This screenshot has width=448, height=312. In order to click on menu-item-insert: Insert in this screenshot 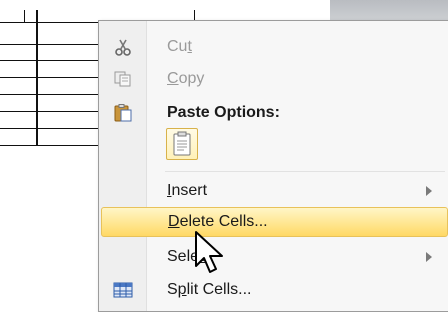, I will do `click(273, 191)`.